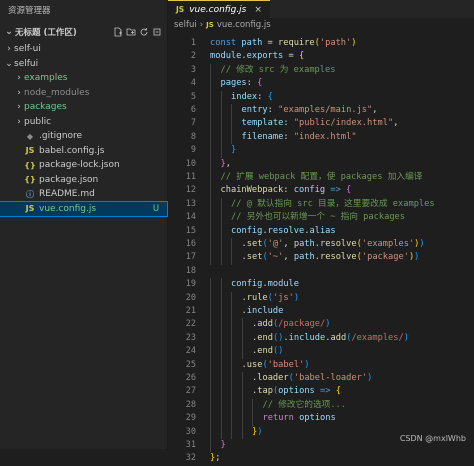 This screenshot has width=474, height=466. Describe the element at coordinates (265, 391) in the screenshot. I see `code-token: tap` at that location.